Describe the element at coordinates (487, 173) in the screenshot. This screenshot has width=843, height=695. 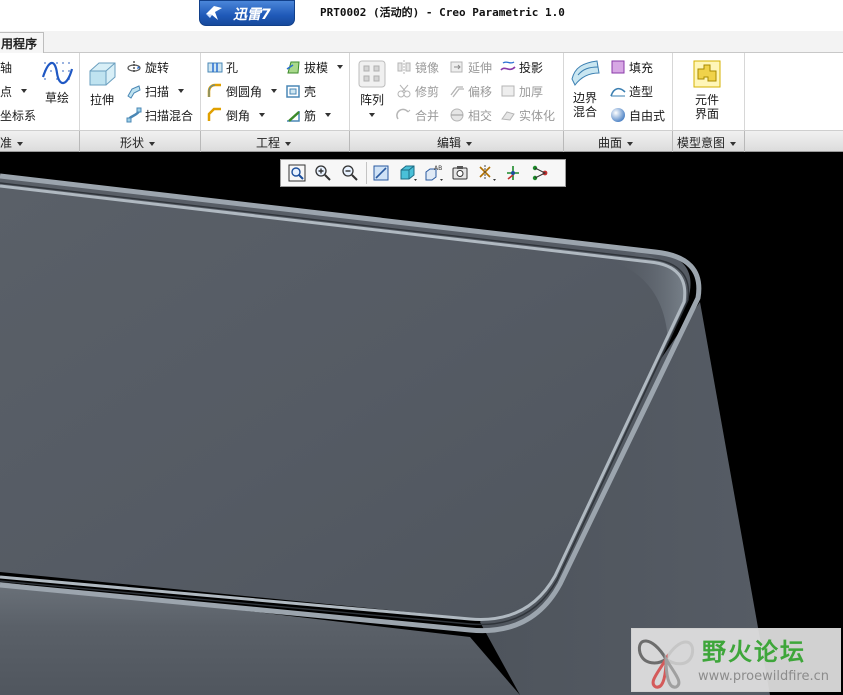
I see `datum-display-button` at that location.